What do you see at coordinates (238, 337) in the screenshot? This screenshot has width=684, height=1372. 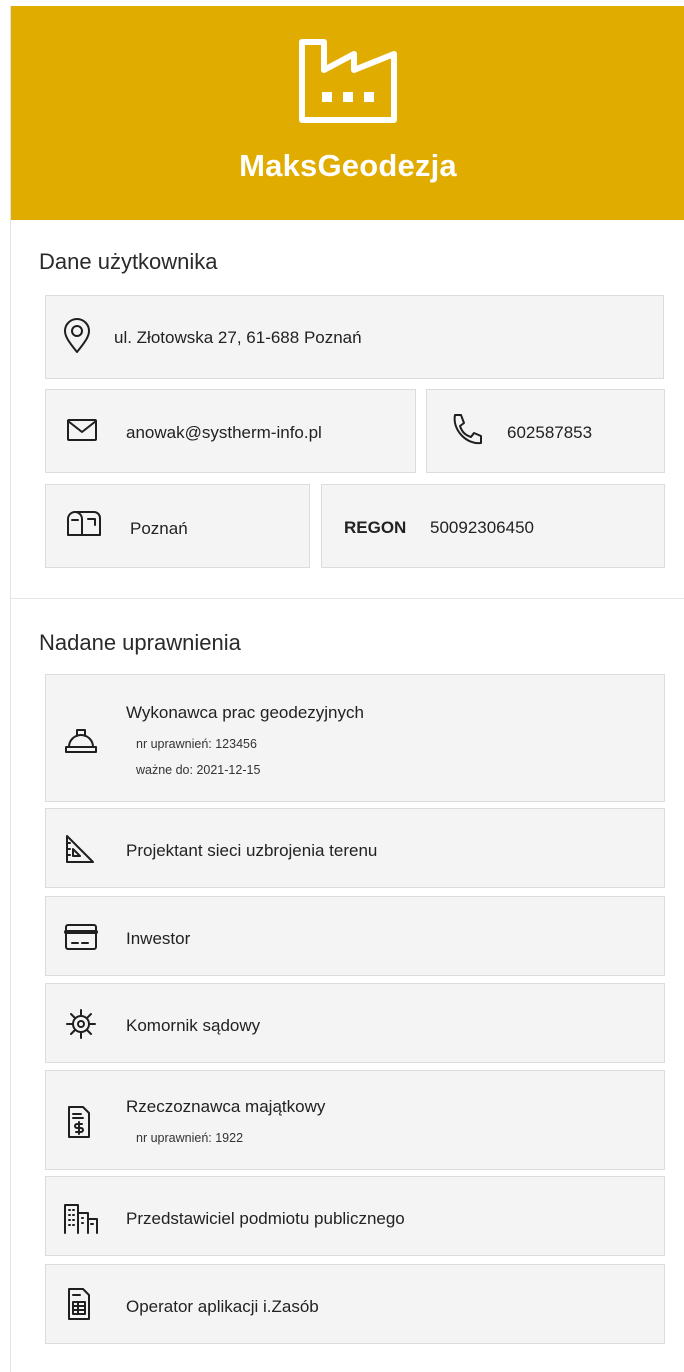 I see `address-text: ul. Złotowska 27, 61-688 Poznań` at bounding box center [238, 337].